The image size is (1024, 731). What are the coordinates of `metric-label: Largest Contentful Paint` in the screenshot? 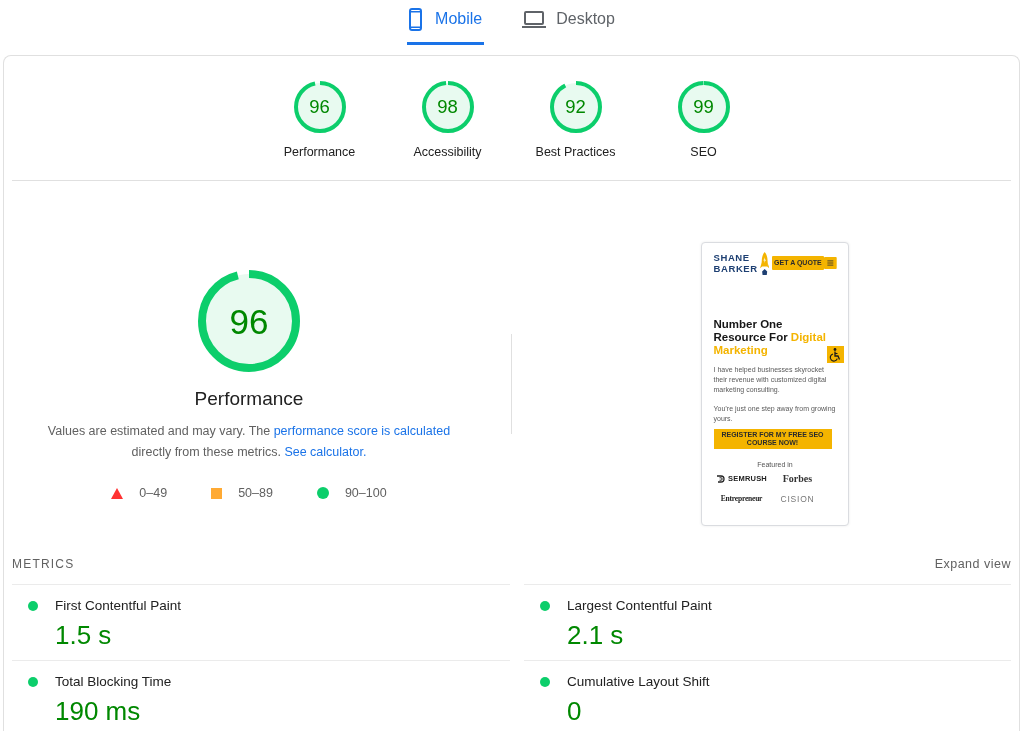 It's located at (639, 606).